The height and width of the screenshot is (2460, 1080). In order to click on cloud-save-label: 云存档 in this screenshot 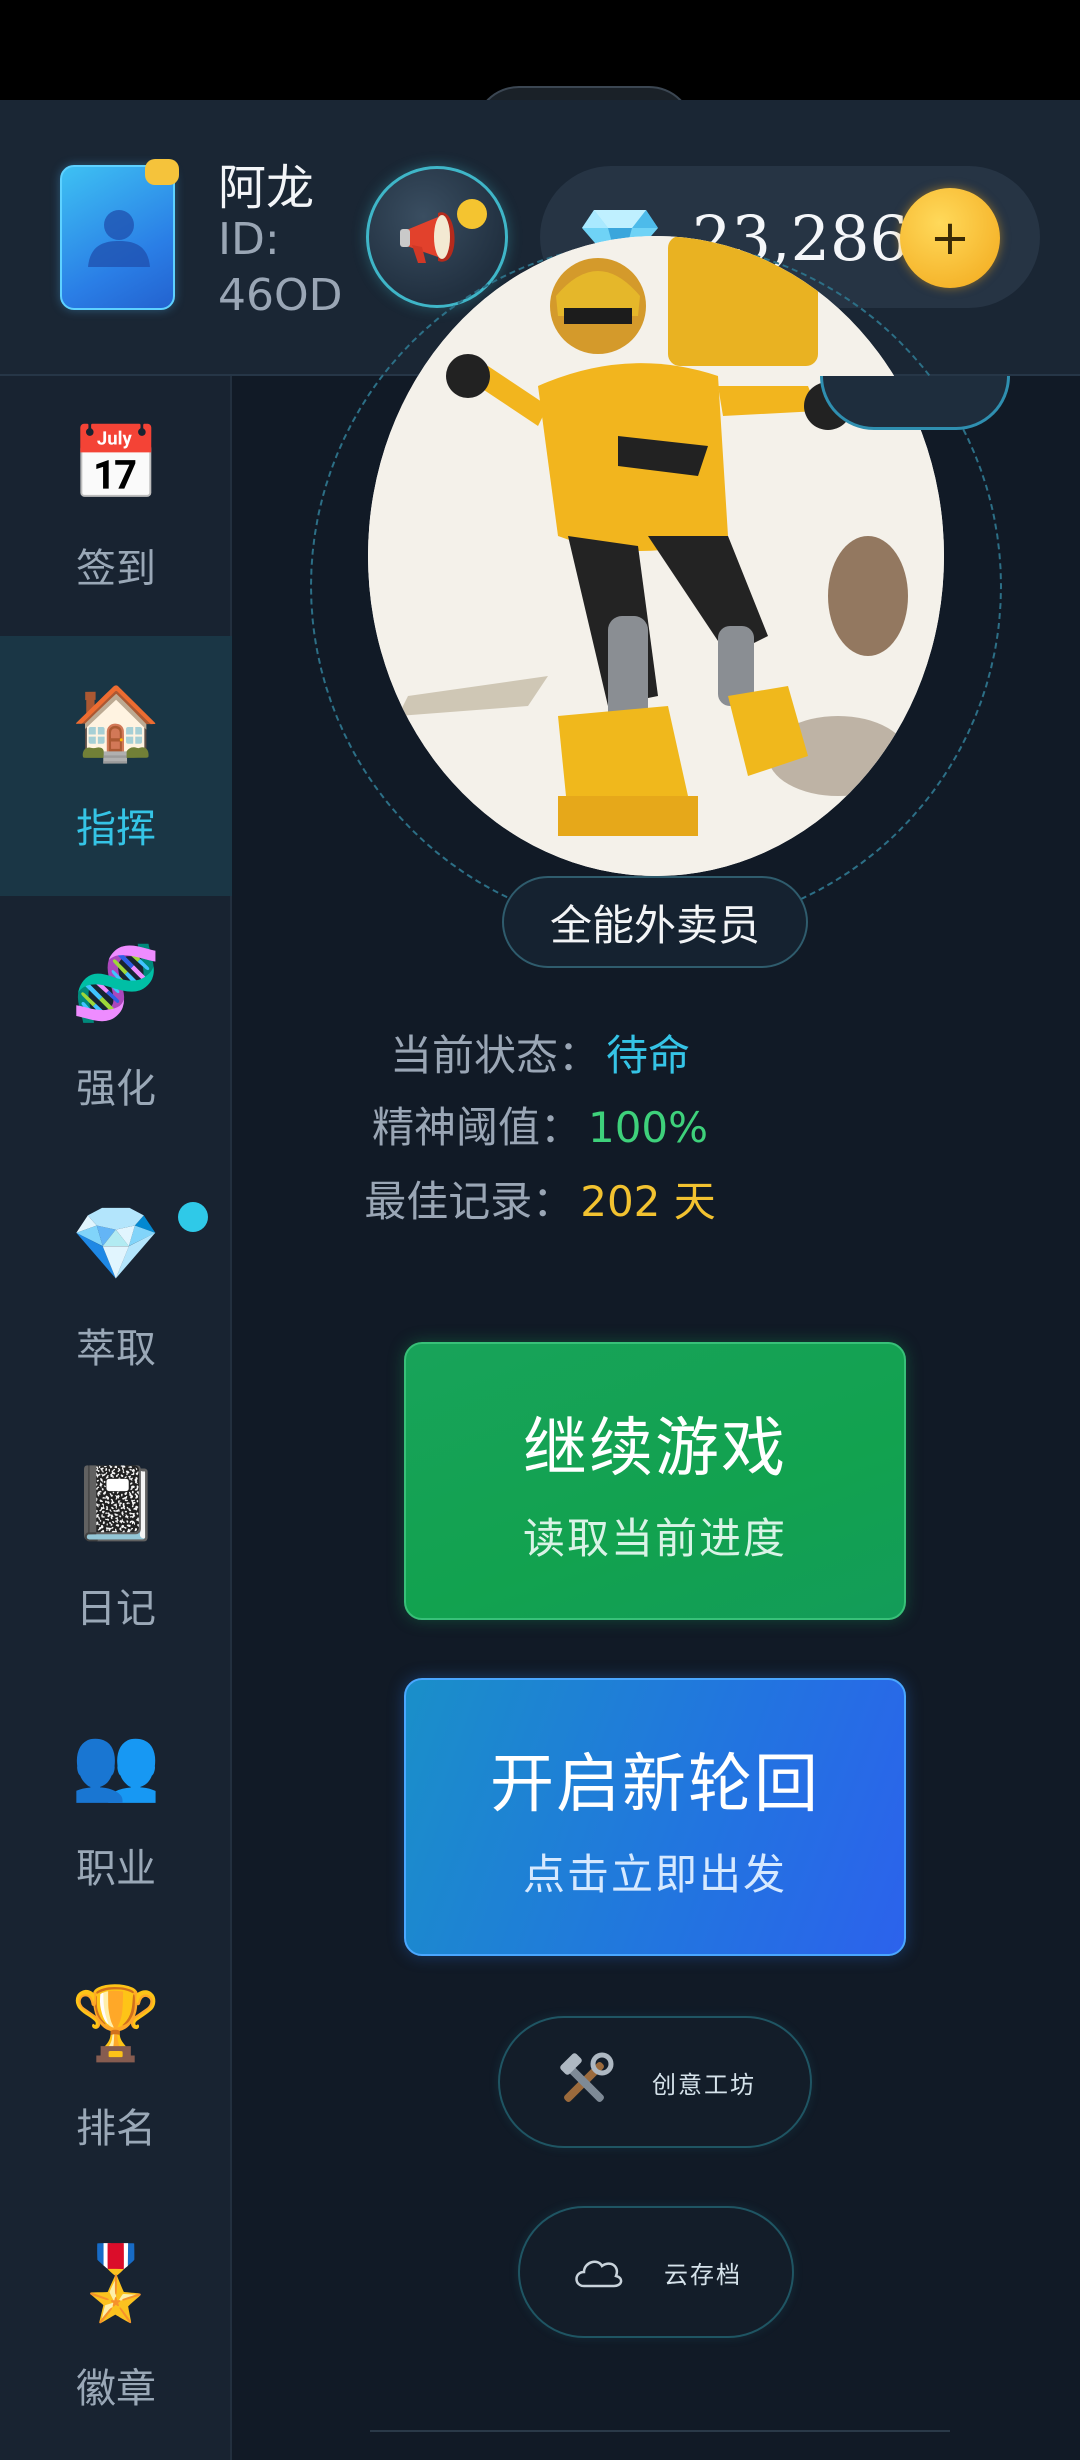, I will do `click(703, 2274)`.